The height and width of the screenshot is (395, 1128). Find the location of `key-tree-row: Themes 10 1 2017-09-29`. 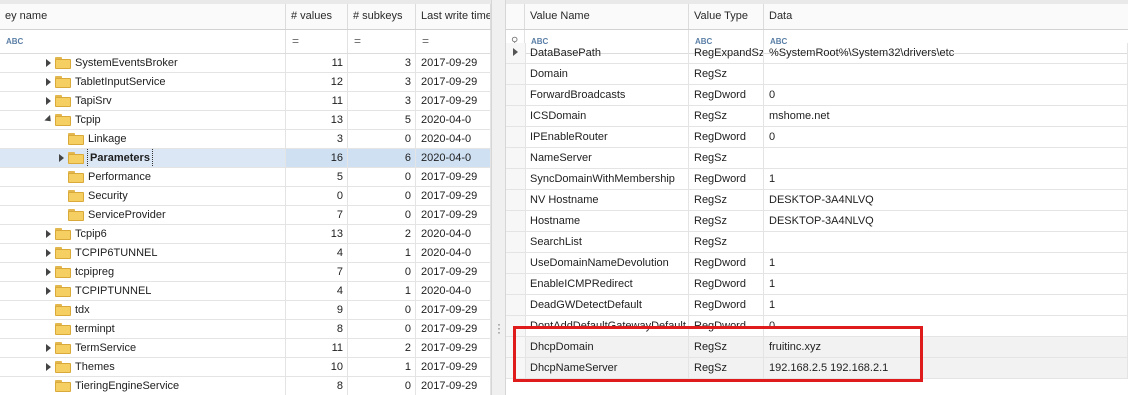

key-tree-row: Themes 10 1 2017-09-29 is located at coordinates (245, 367).